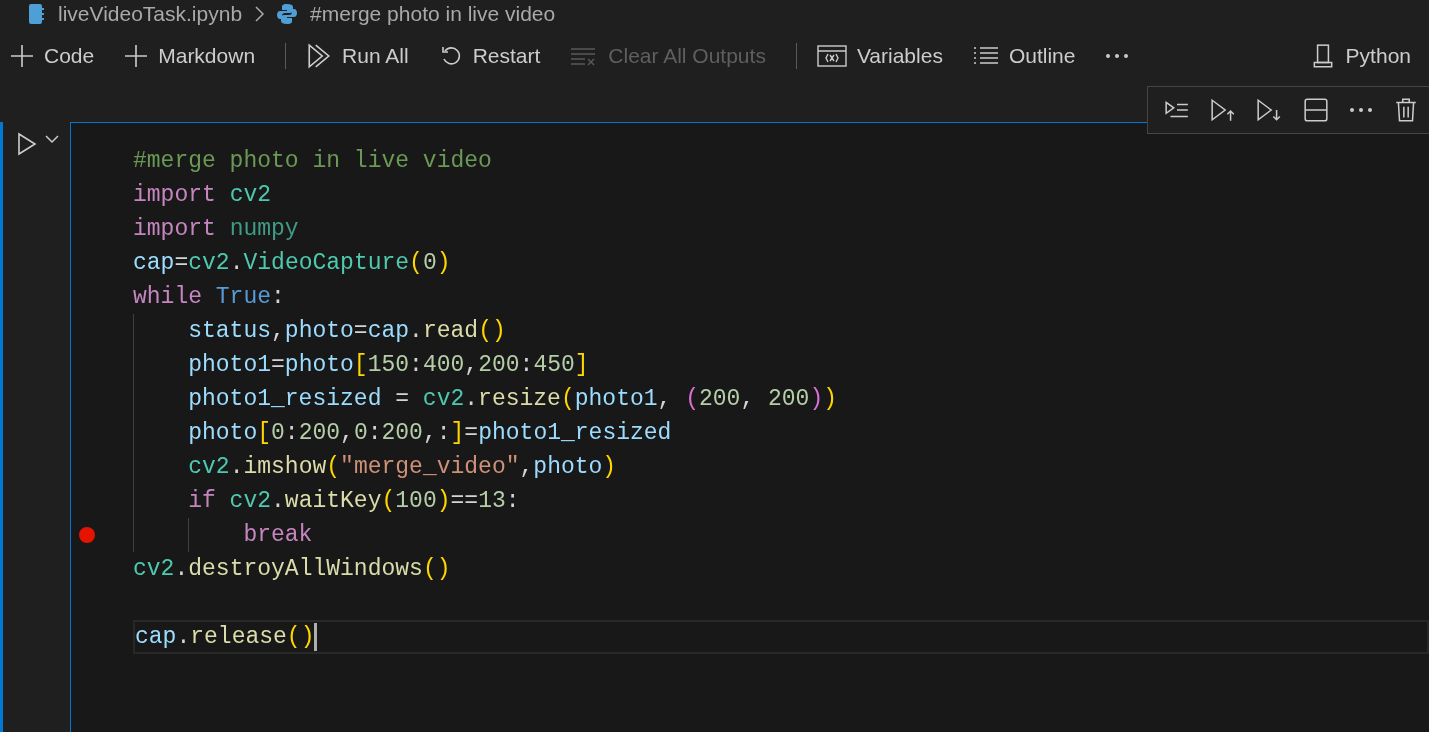 This screenshot has width=1429, height=732. Describe the element at coordinates (347, 331) in the screenshot. I see `code-line: status,photo=cap.read()` at that location.